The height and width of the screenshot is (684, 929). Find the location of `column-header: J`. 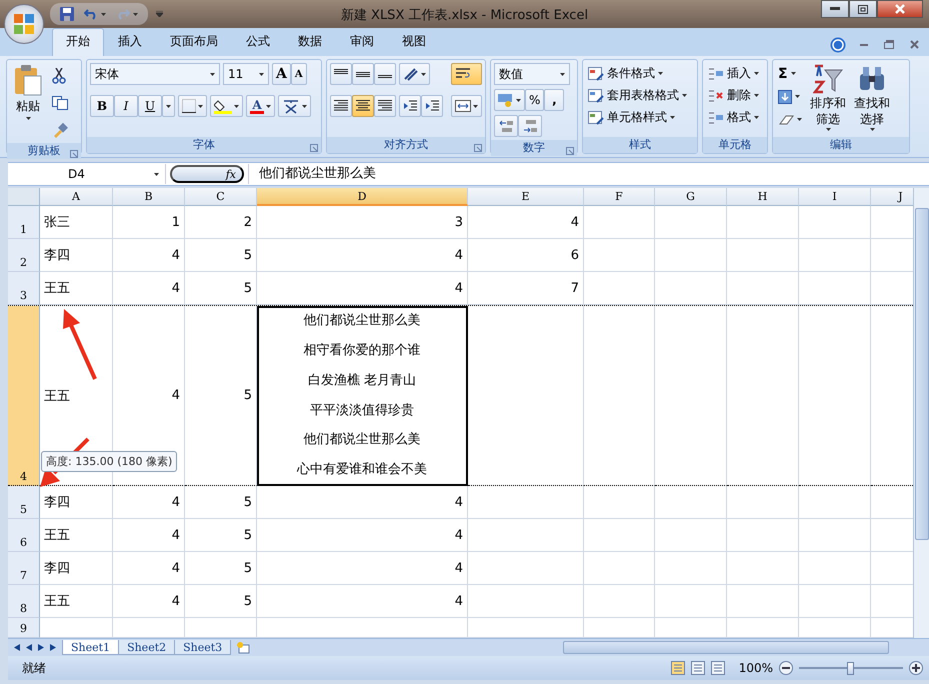

column-header: J is located at coordinates (892, 197).